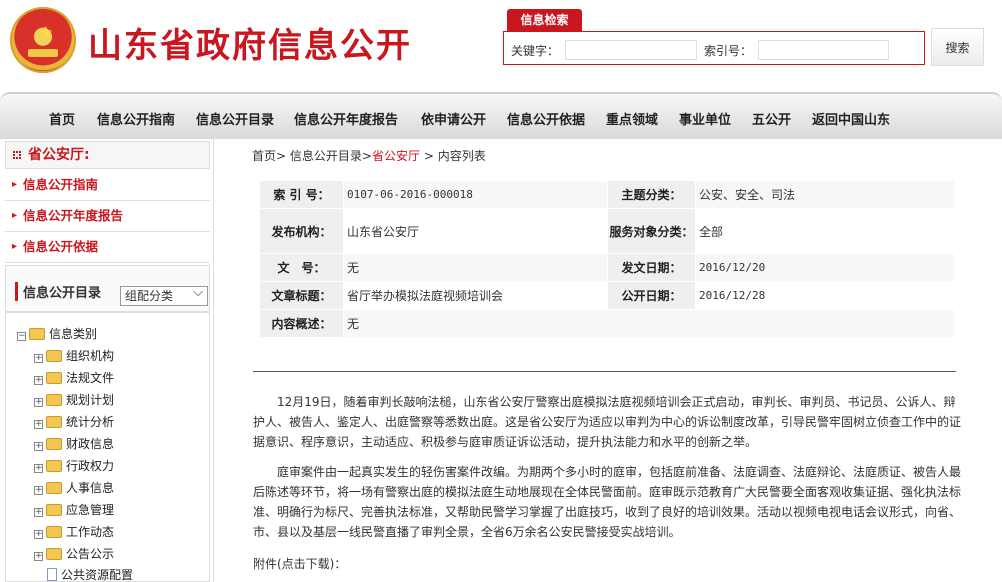  I want to click on square-bullet-icon, so click(17, 155).